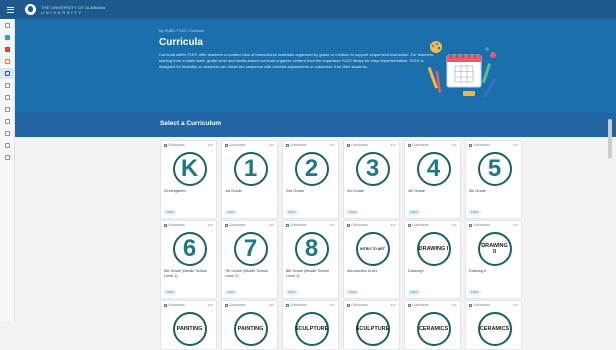 Image resolution: width=616 pixels, height=350 pixels. What do you see at coordinates (310, 194) in the screenshot?
I see `card-title: 2nd Grade` at bounding box center [310, 194].